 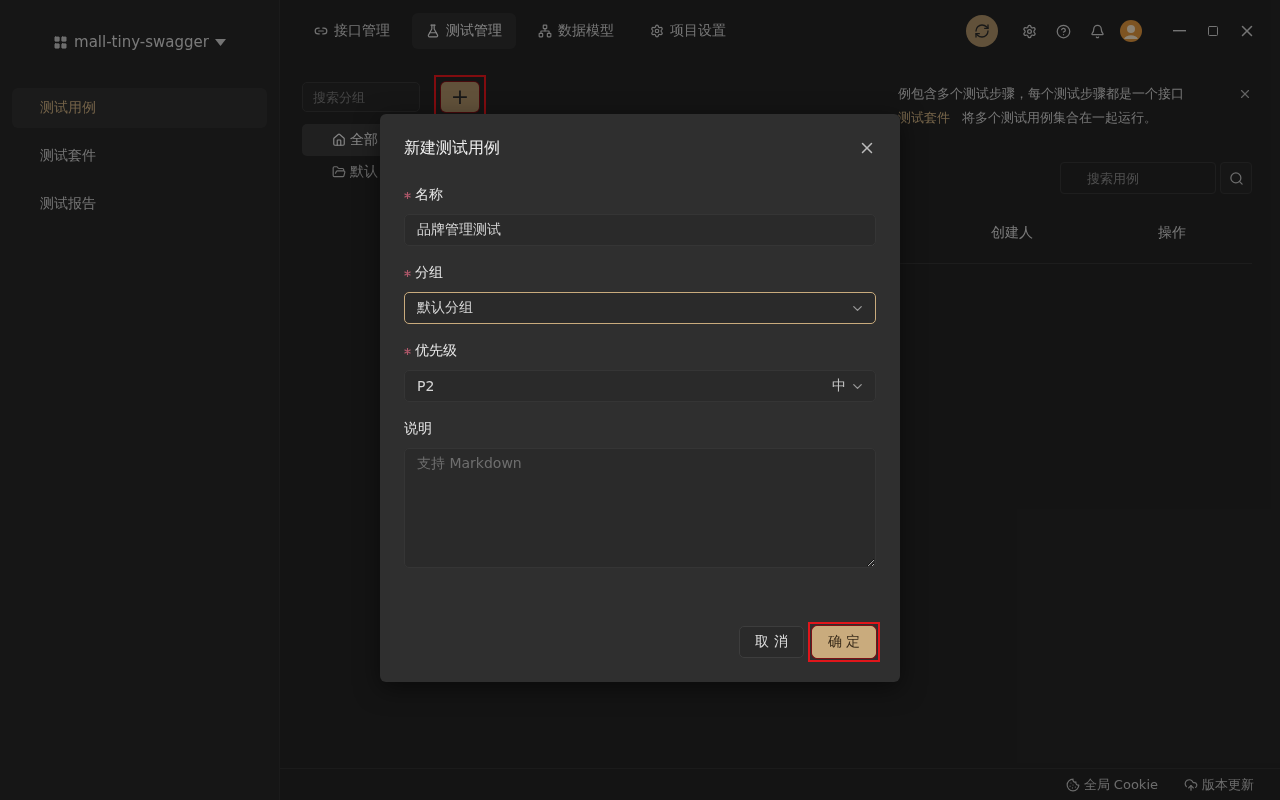 What do you see at coordinates (1138, 178) in the screenshot?
I see `case-search-field: 搜索用例` at bounding box center [1138, 178].